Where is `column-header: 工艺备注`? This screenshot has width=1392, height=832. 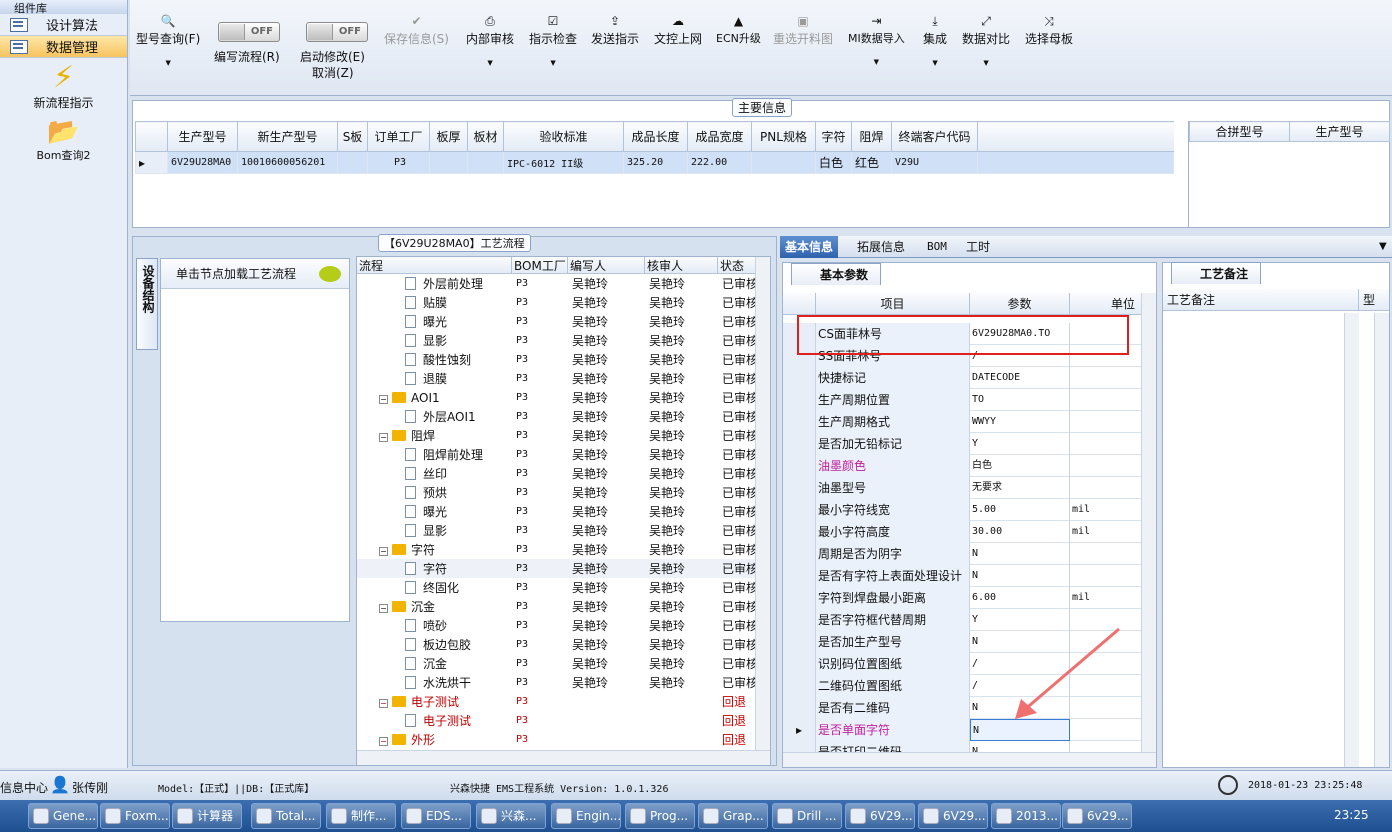 column-header: 工艺备注 is located at coordinates (1261, 299).